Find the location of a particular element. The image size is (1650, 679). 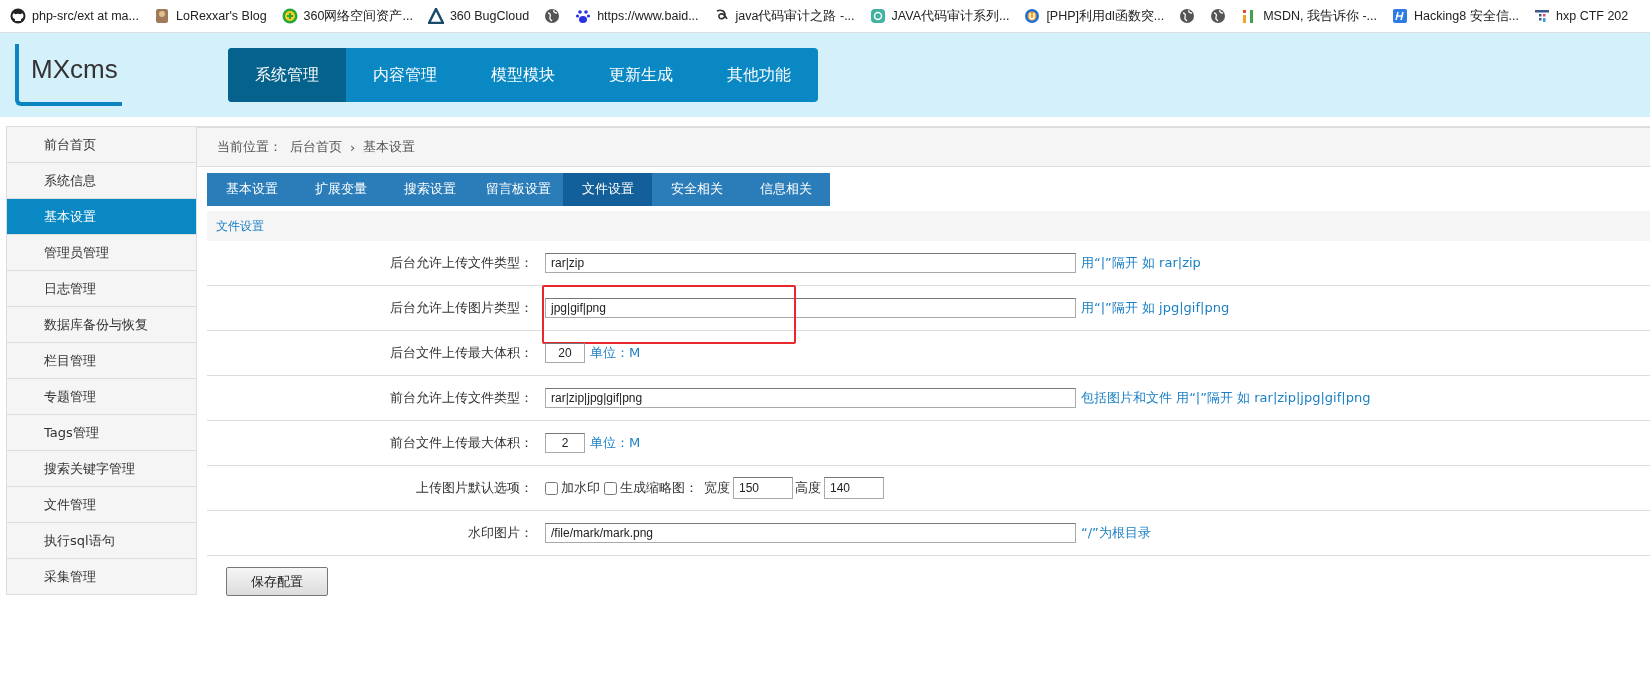

field-label: 前台文件上传最大体积： is located at coordinates (461, 443).